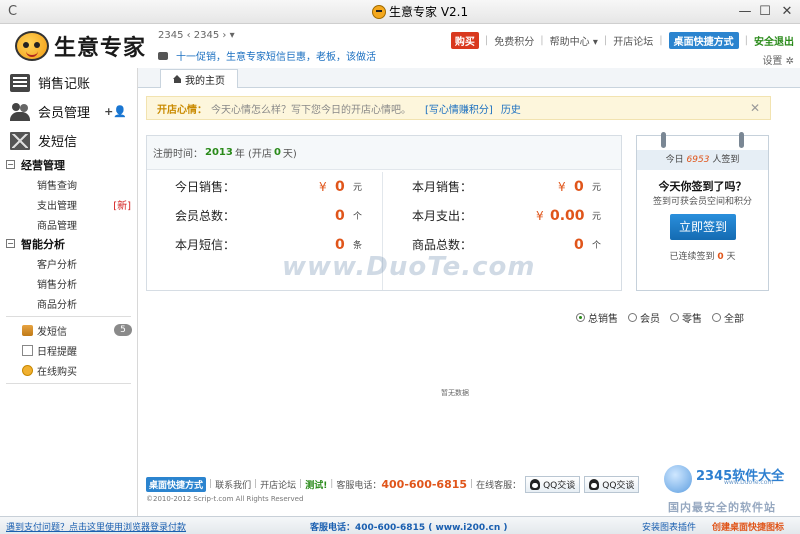 The width and height of the screenshot is (800, 534). I want to click on group-title-label: 经营管理, so click(43, 165).